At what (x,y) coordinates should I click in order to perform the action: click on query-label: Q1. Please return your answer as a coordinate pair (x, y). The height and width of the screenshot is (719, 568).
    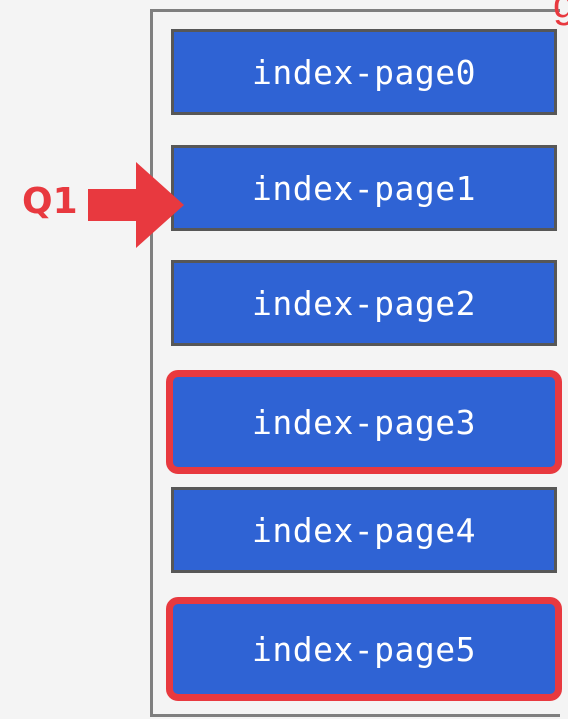
    Looking at the image, I should click on (50, 201).